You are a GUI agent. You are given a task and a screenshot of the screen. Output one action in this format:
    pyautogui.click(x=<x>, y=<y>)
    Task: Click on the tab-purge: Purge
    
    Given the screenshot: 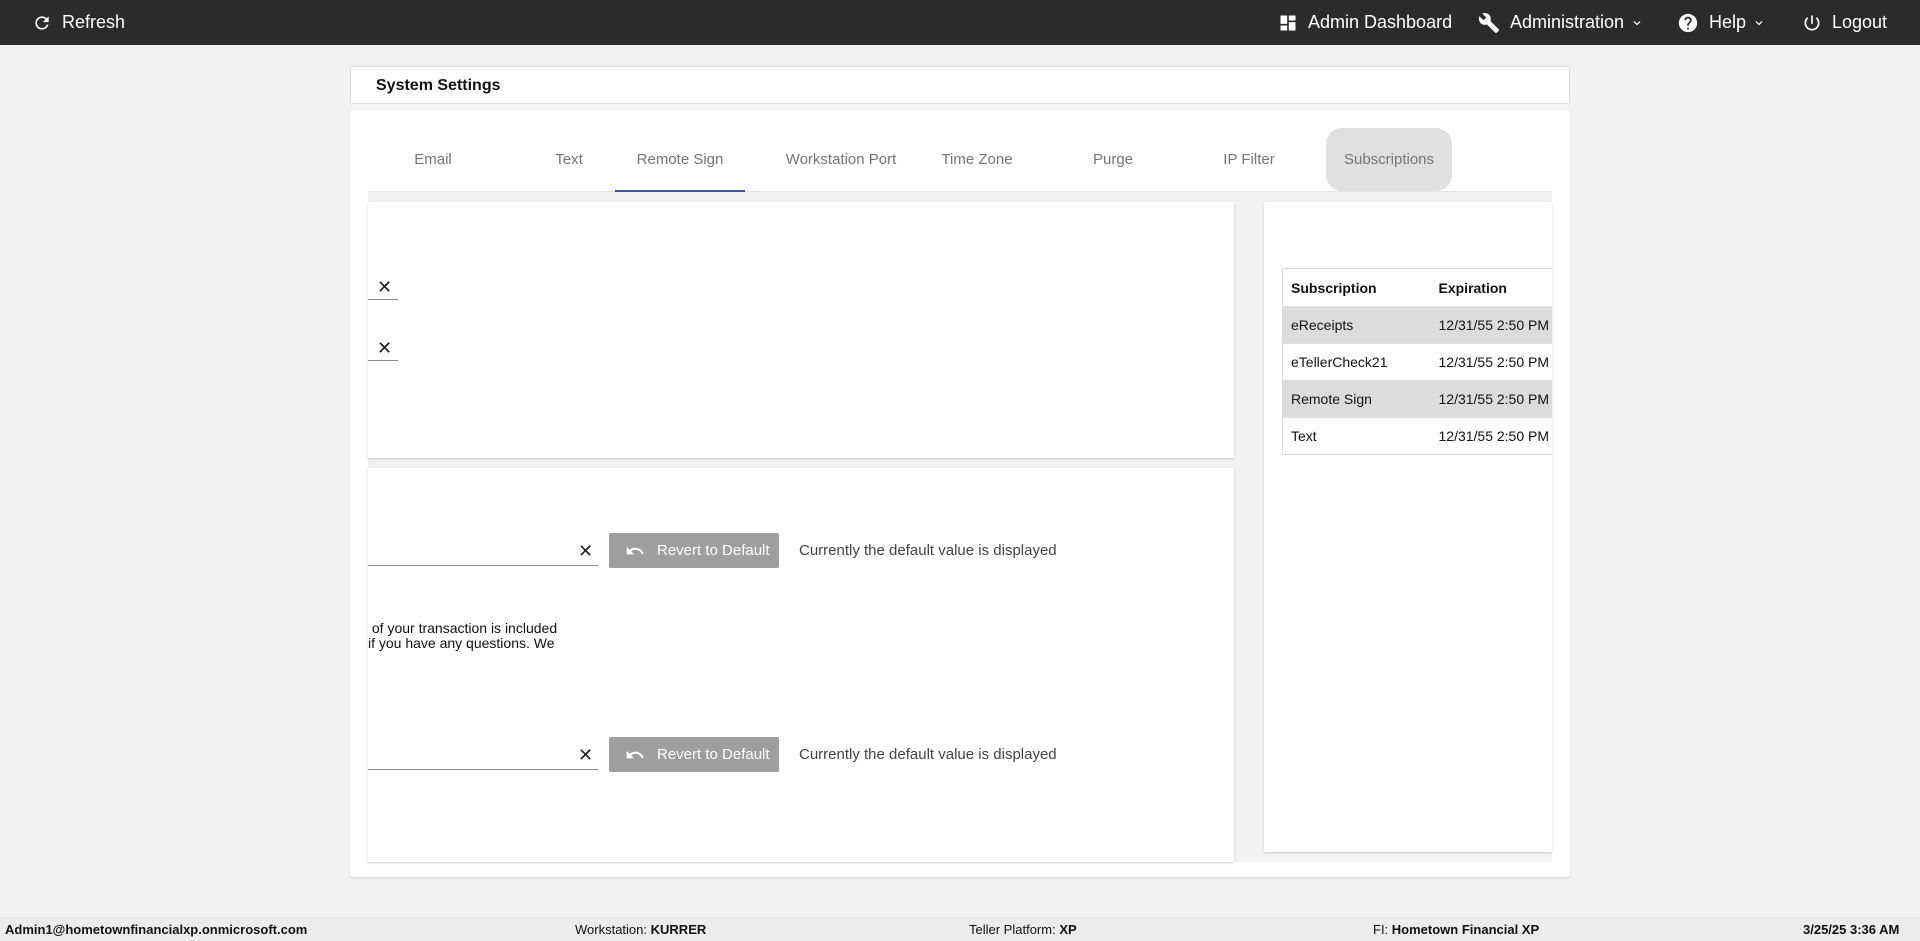 What is the action you would take?
    pyautogui.click(x=1113, y=159)
    